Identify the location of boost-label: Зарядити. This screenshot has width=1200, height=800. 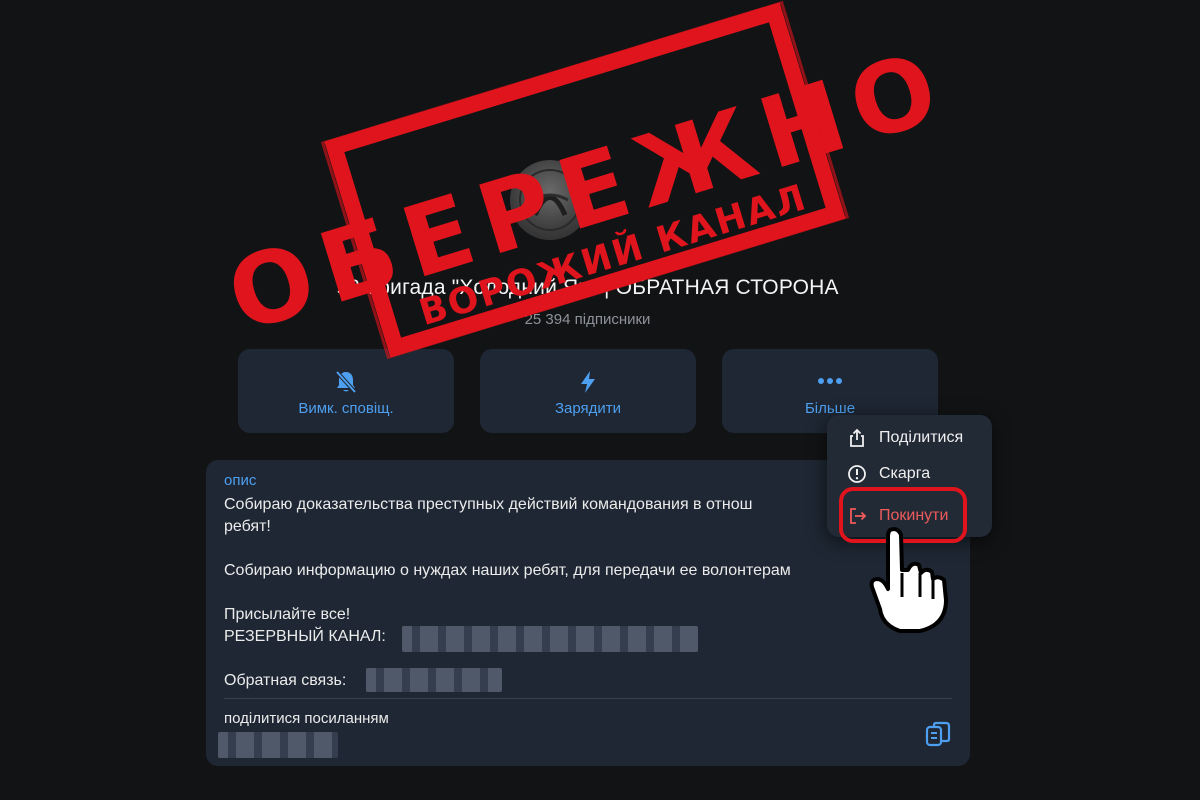
(588, 408).